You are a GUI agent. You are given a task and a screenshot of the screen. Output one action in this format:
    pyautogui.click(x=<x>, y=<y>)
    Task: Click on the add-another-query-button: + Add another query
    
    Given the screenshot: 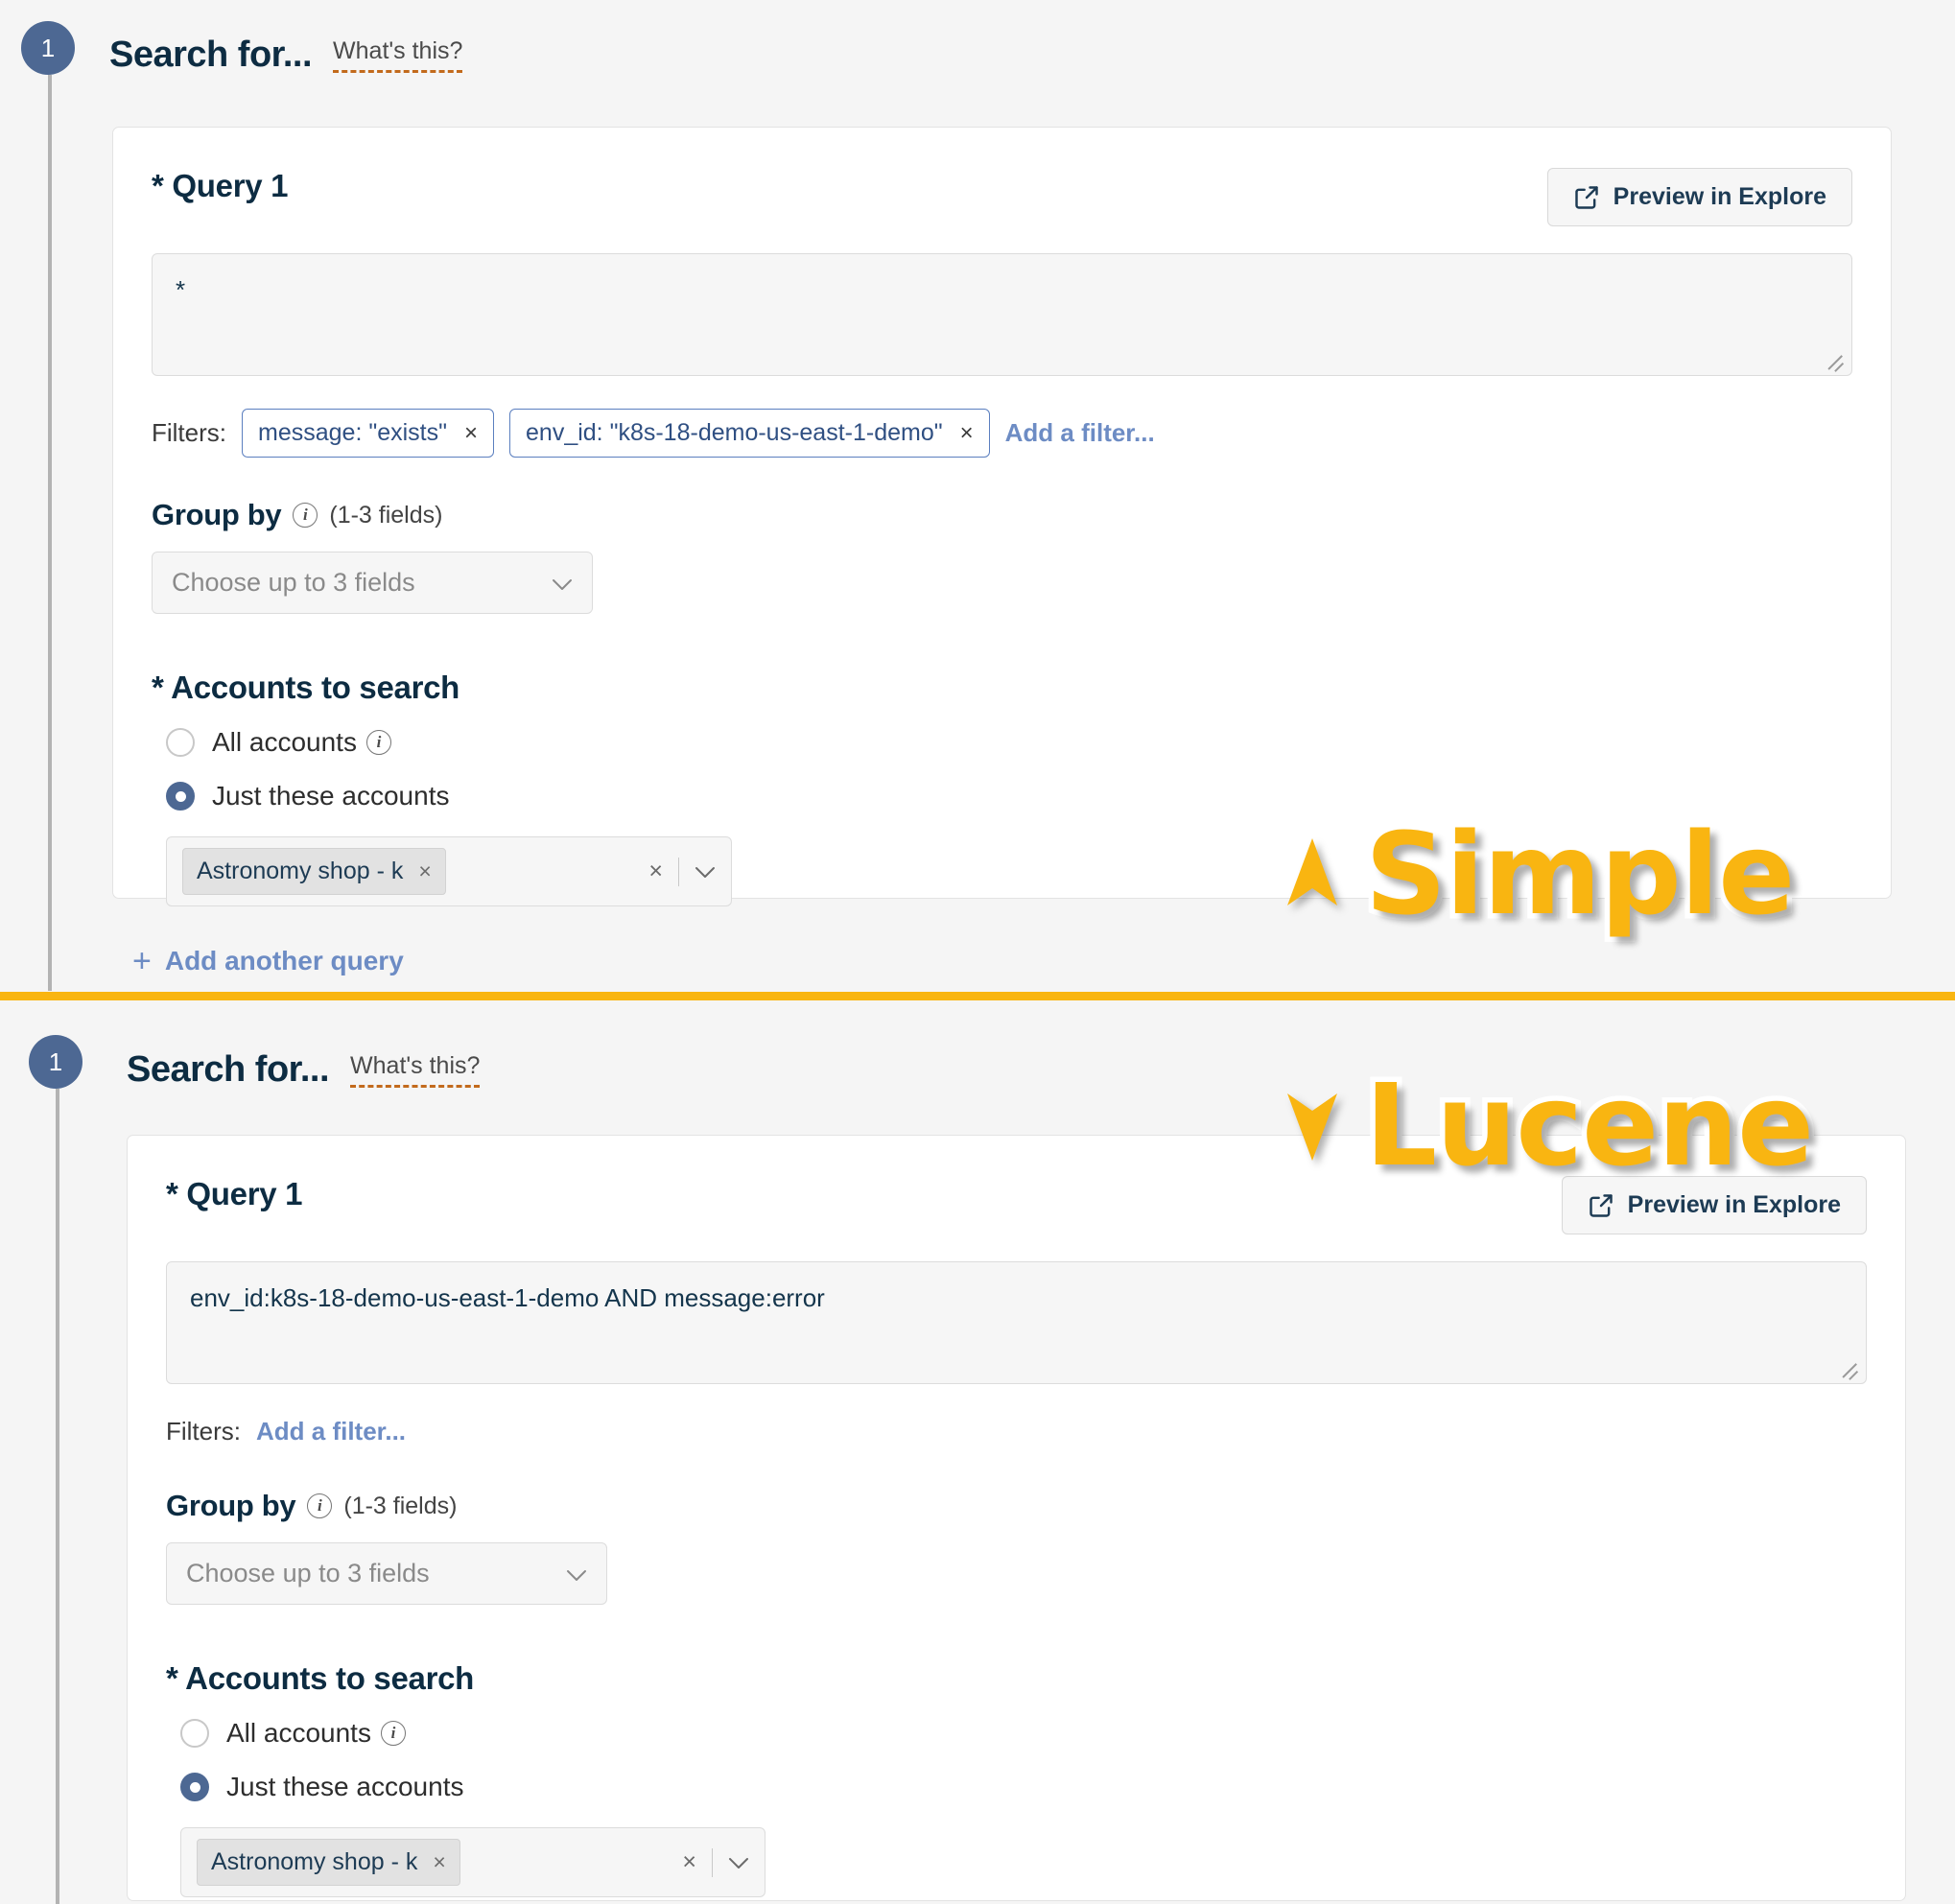 What is the action you would take?
    pyautogui.click(x=268, y=961)
    